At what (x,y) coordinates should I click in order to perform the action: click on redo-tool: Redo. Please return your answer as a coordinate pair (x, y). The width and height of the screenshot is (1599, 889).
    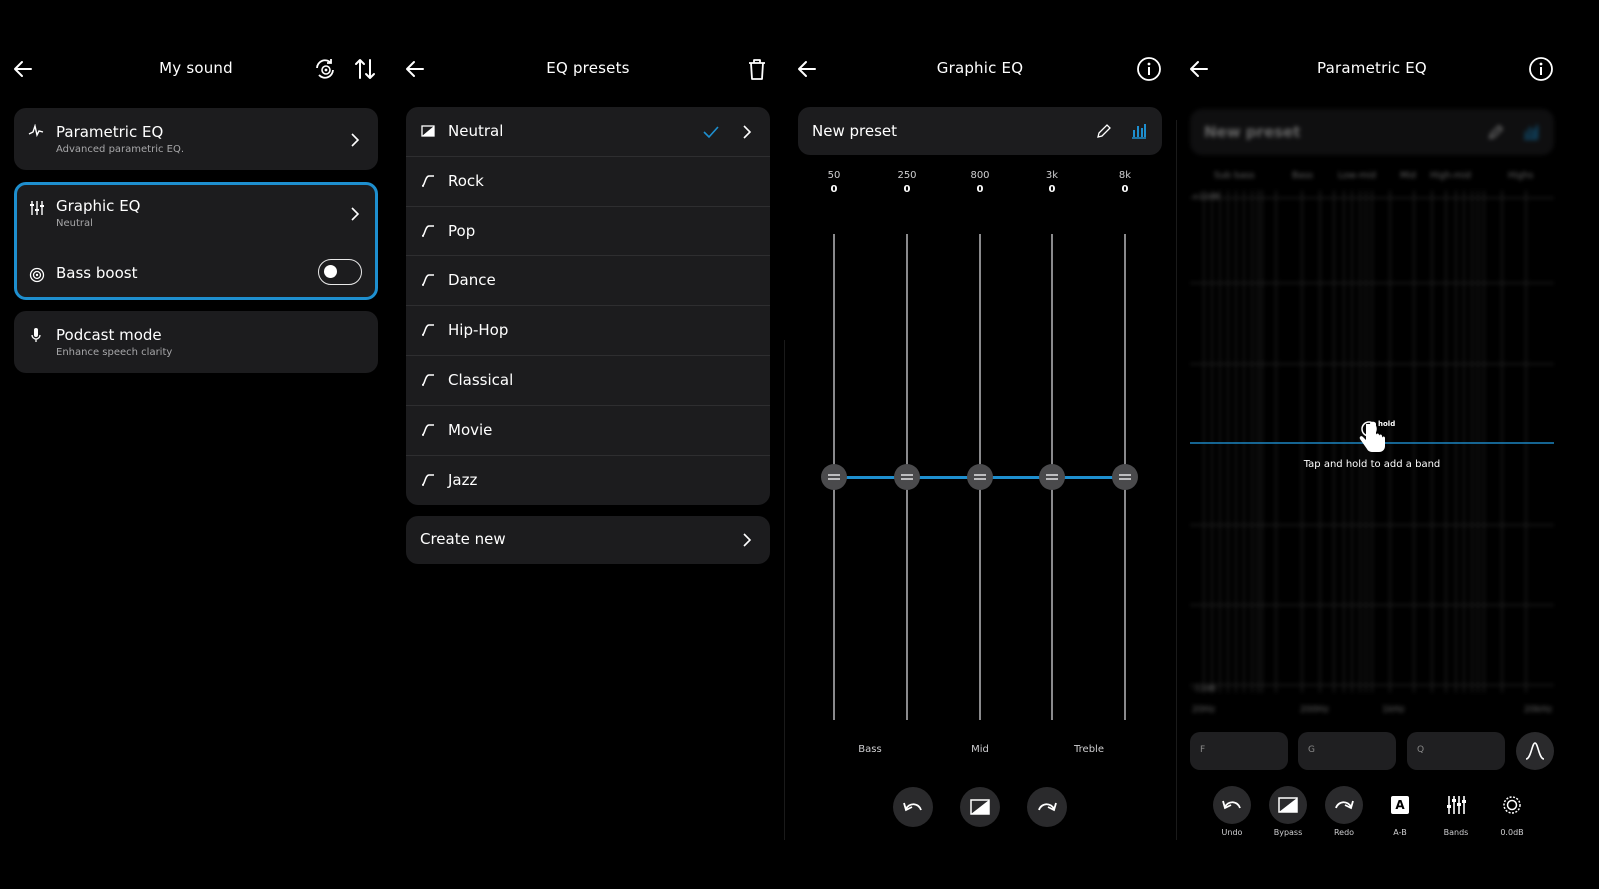
    Looking at the image, I should click on (1344, 811).